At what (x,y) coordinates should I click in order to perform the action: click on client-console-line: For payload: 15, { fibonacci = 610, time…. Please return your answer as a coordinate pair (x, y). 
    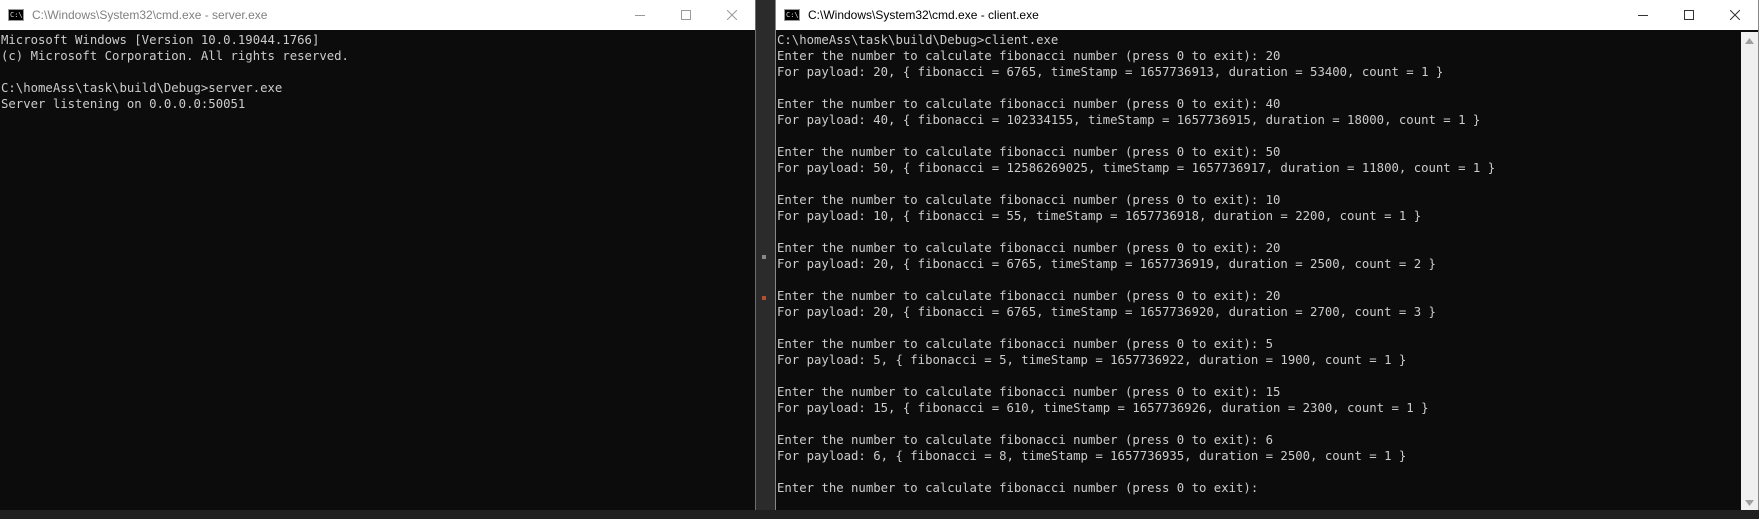
    Looking at the image, I should click on (1103, 408).